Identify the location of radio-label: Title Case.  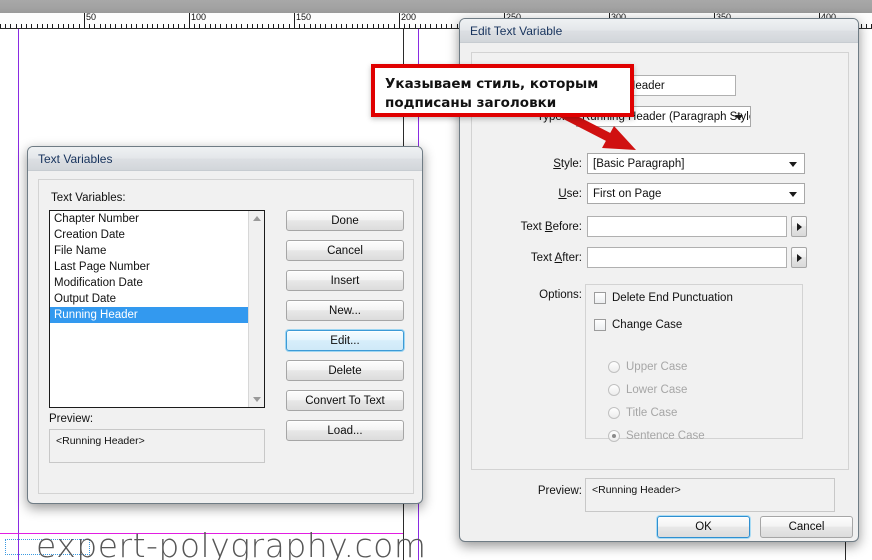
(652, 413).